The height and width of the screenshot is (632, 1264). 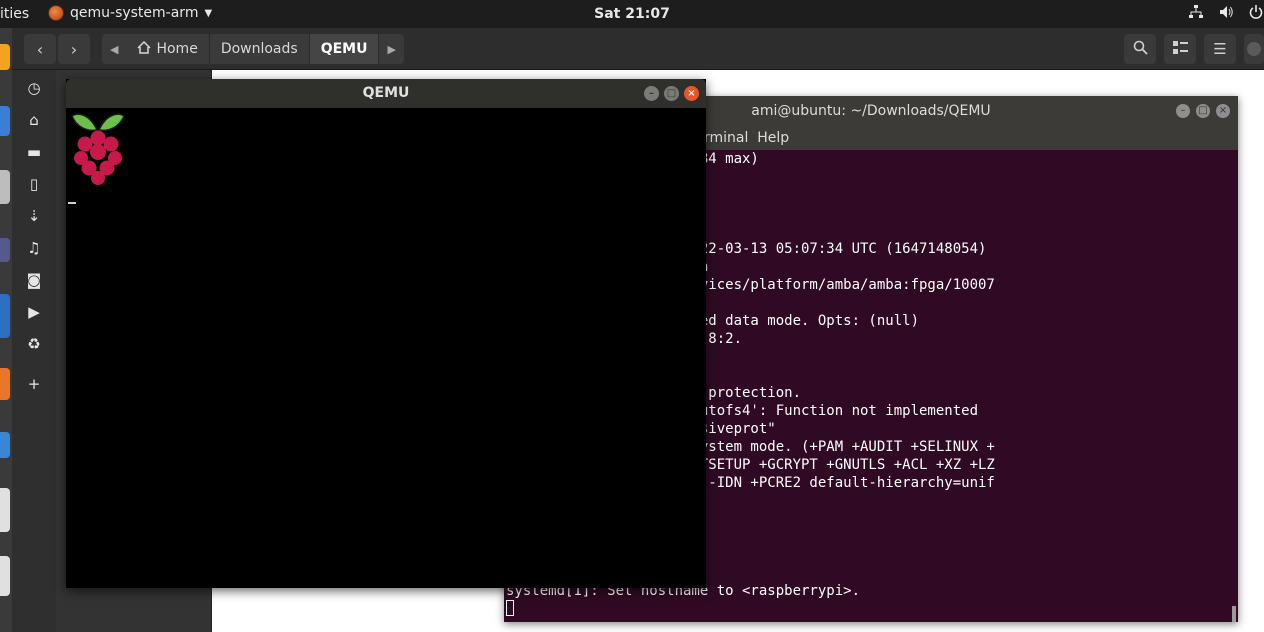 I want to click on menu-button: ☰, so click(x=1220, y=49).